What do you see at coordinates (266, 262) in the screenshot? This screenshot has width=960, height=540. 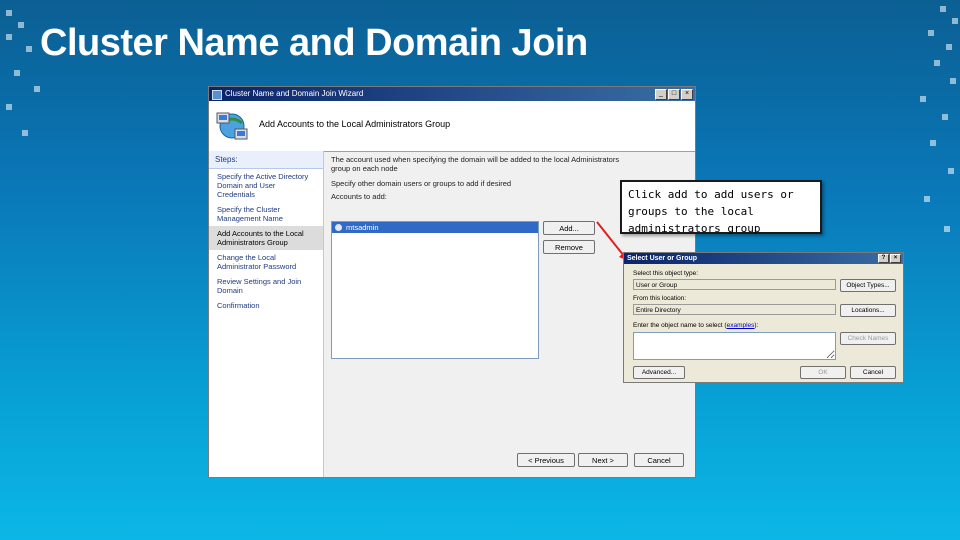 I see `step-change-password: Change the Local Administrator Password` at bounding box center [266, 262].